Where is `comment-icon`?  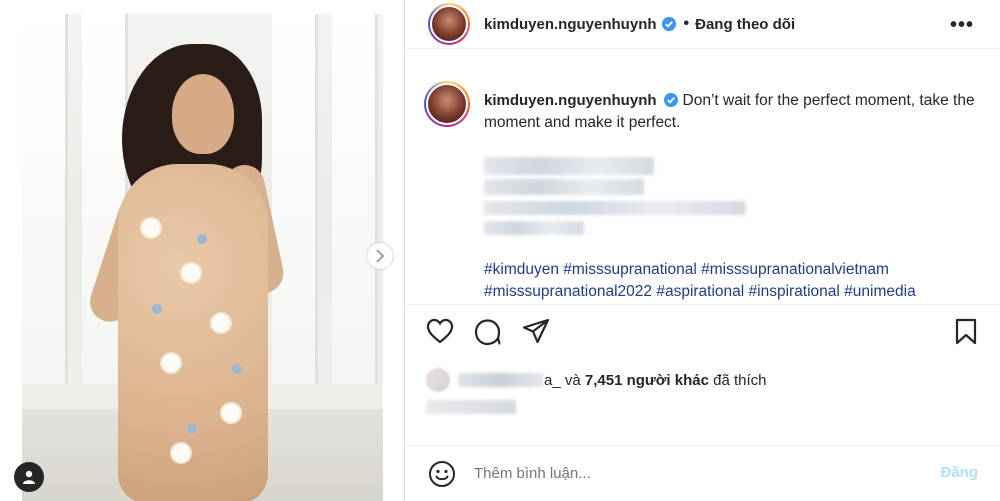
comment-icon is located at coordinates (488, 332).